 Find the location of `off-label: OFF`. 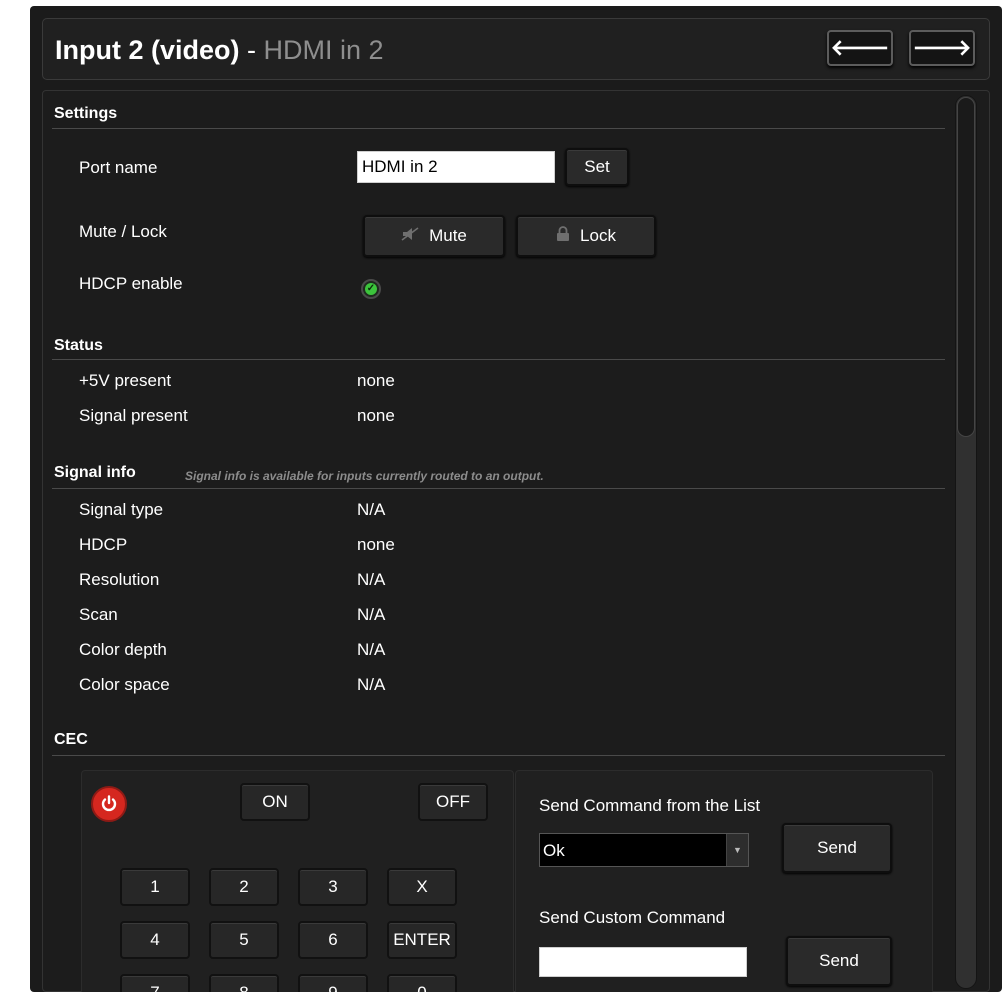

off-label: OFF is located at coordinates (453, 801).